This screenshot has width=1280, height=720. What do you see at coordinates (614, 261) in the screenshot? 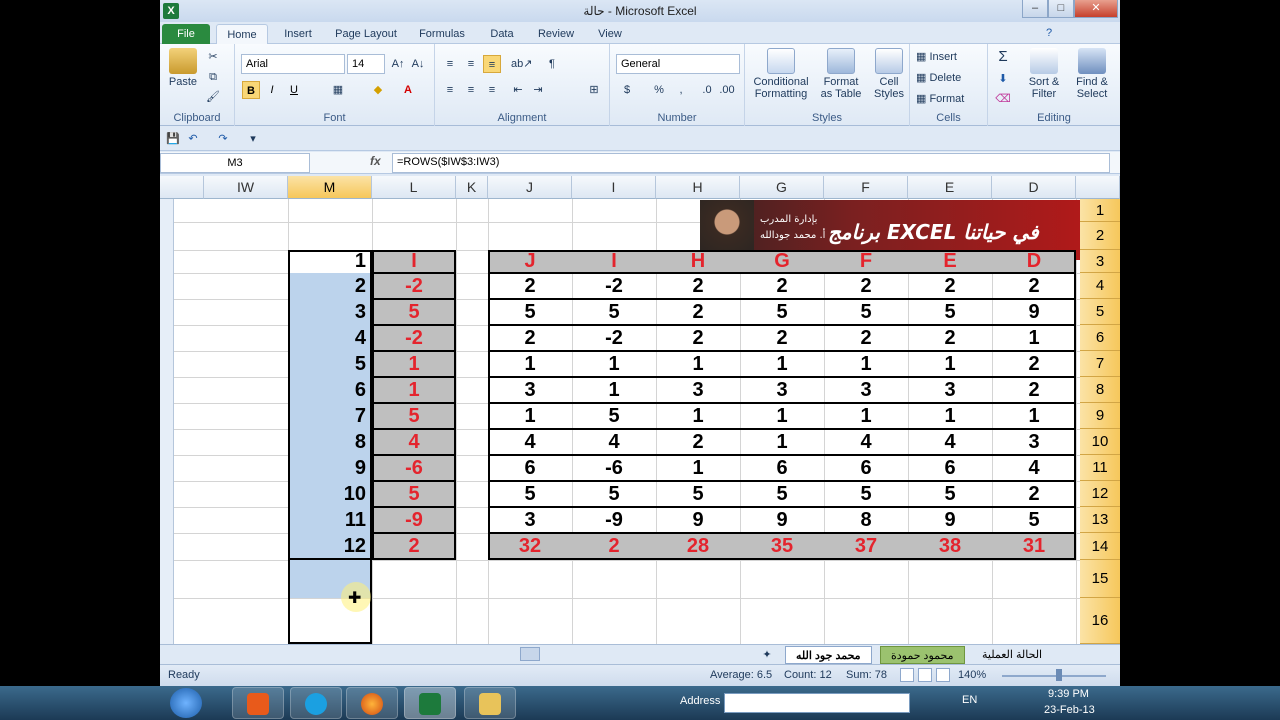
I see `table-header-i: I` at bounding box center [614, 261].